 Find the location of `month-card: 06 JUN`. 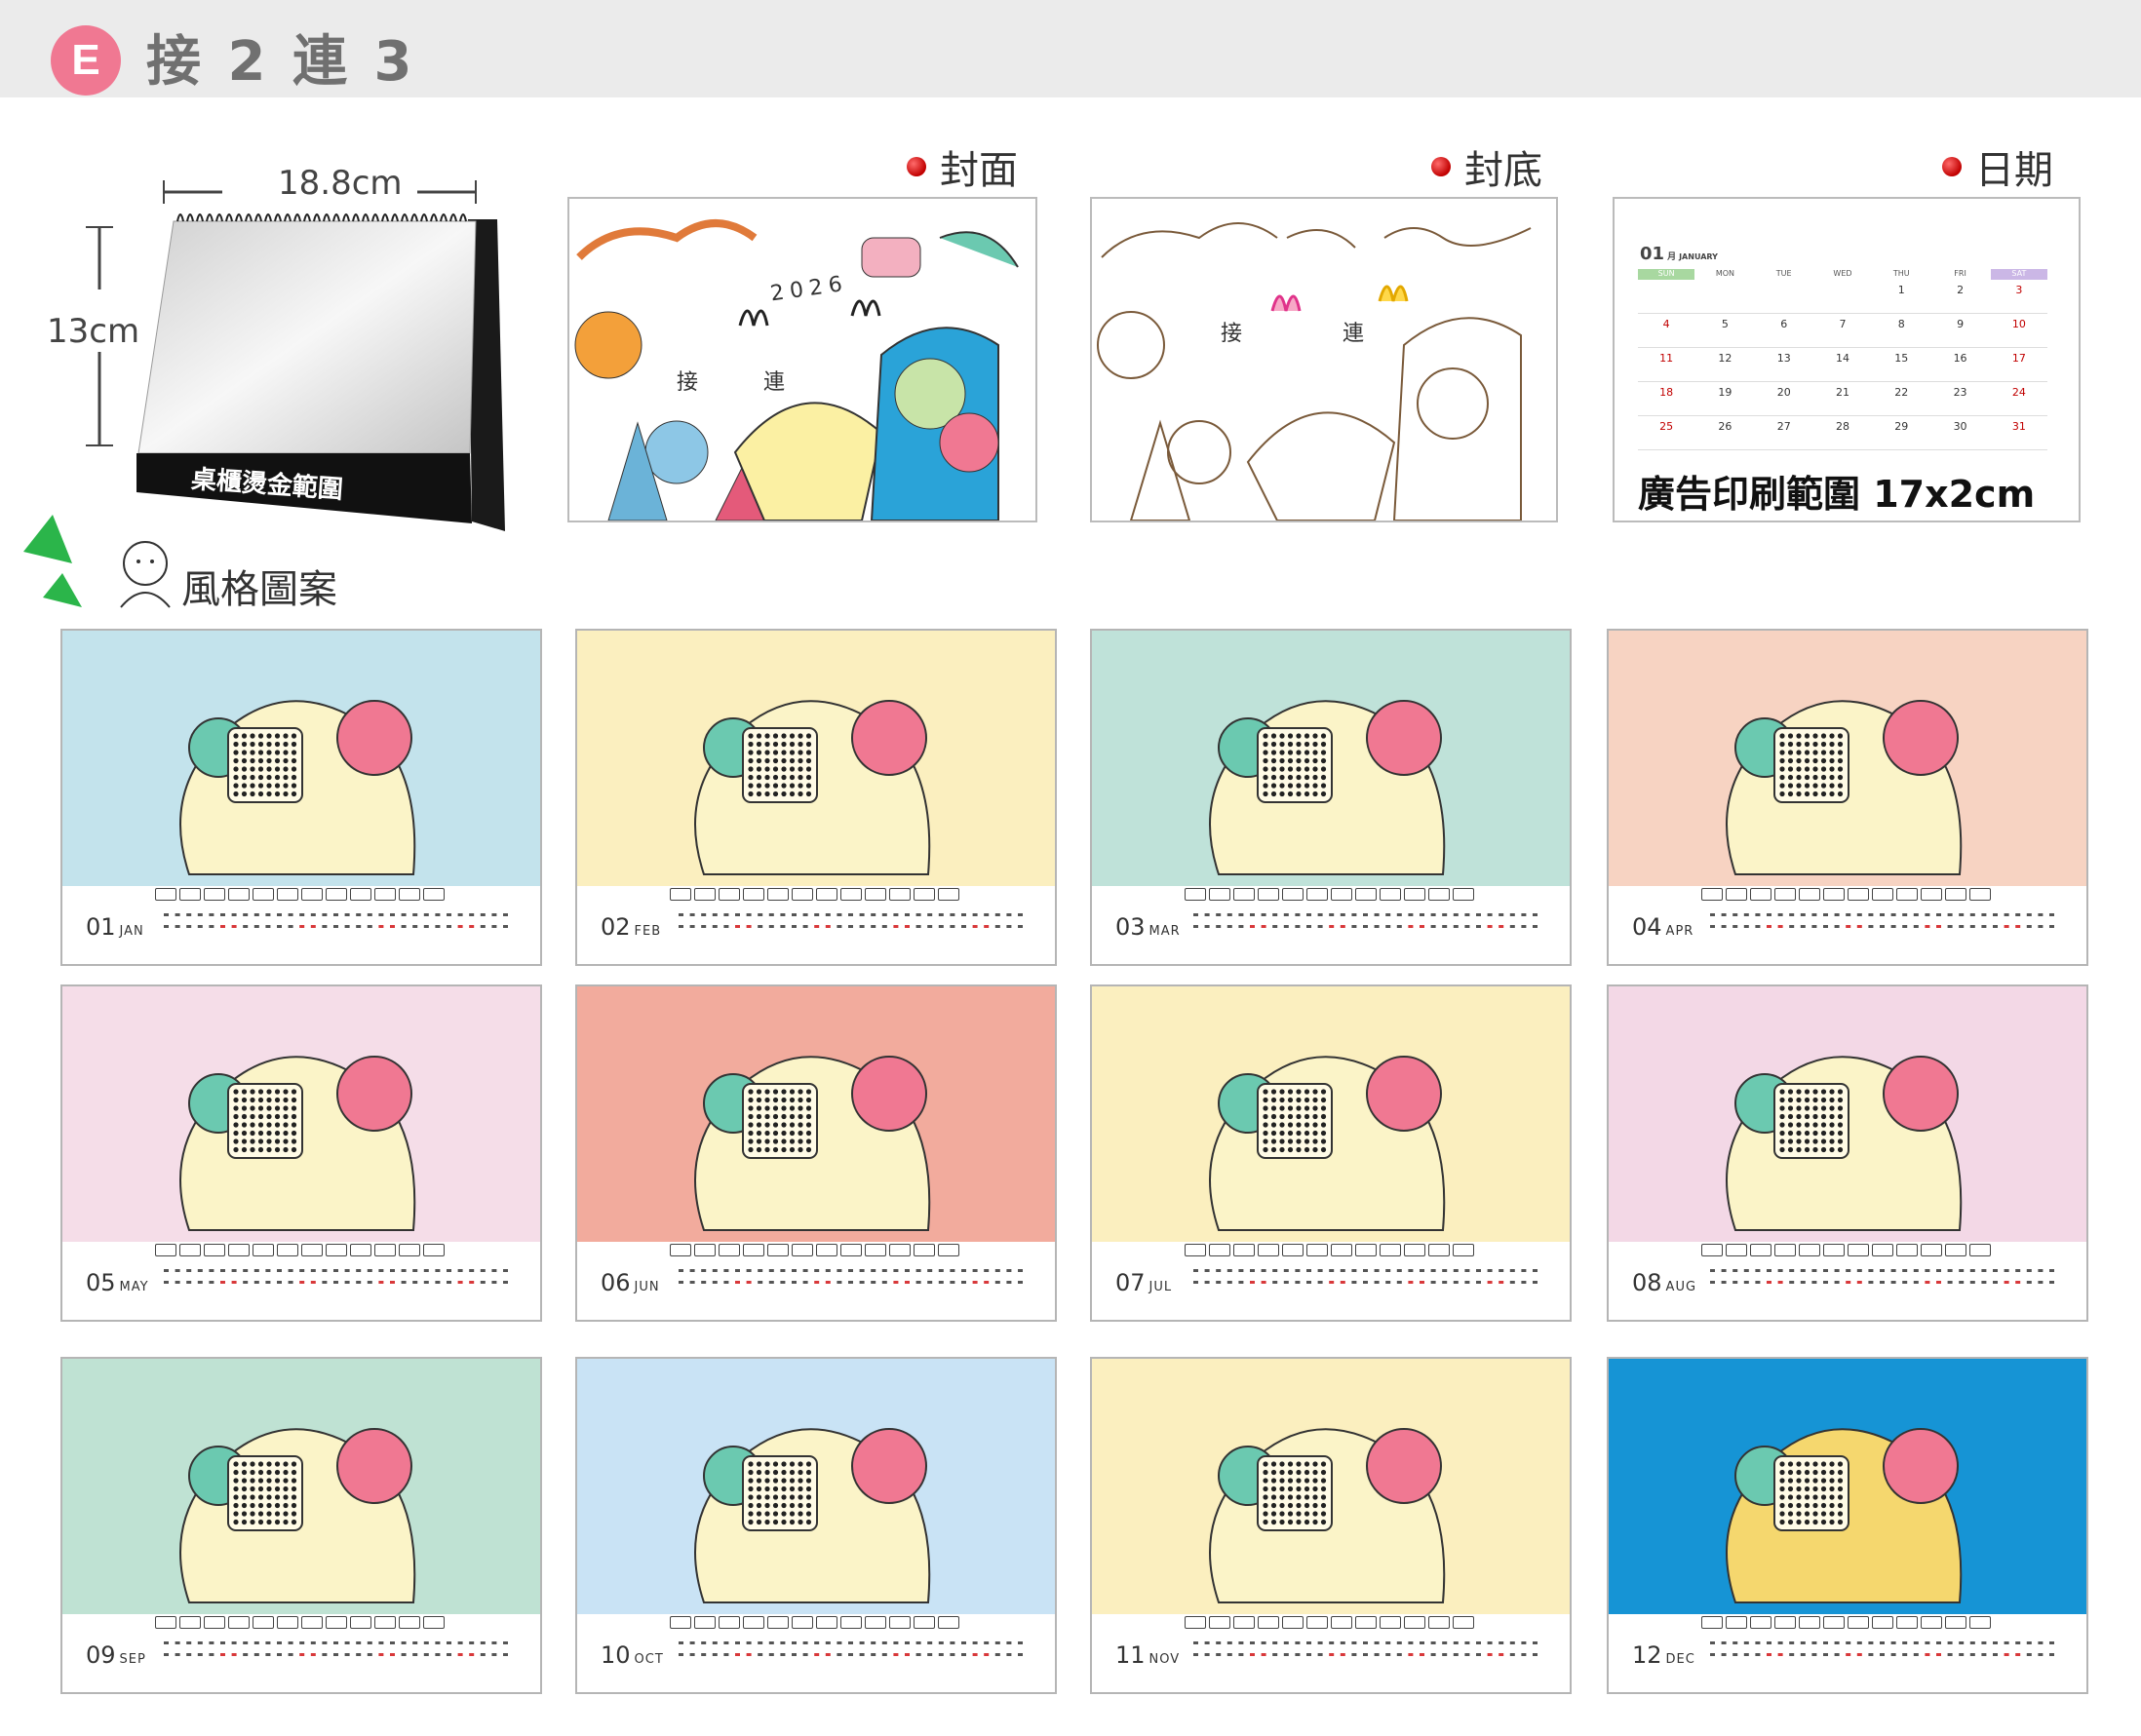

month-card: 06 JUN is located at coordinates (816, 1153).